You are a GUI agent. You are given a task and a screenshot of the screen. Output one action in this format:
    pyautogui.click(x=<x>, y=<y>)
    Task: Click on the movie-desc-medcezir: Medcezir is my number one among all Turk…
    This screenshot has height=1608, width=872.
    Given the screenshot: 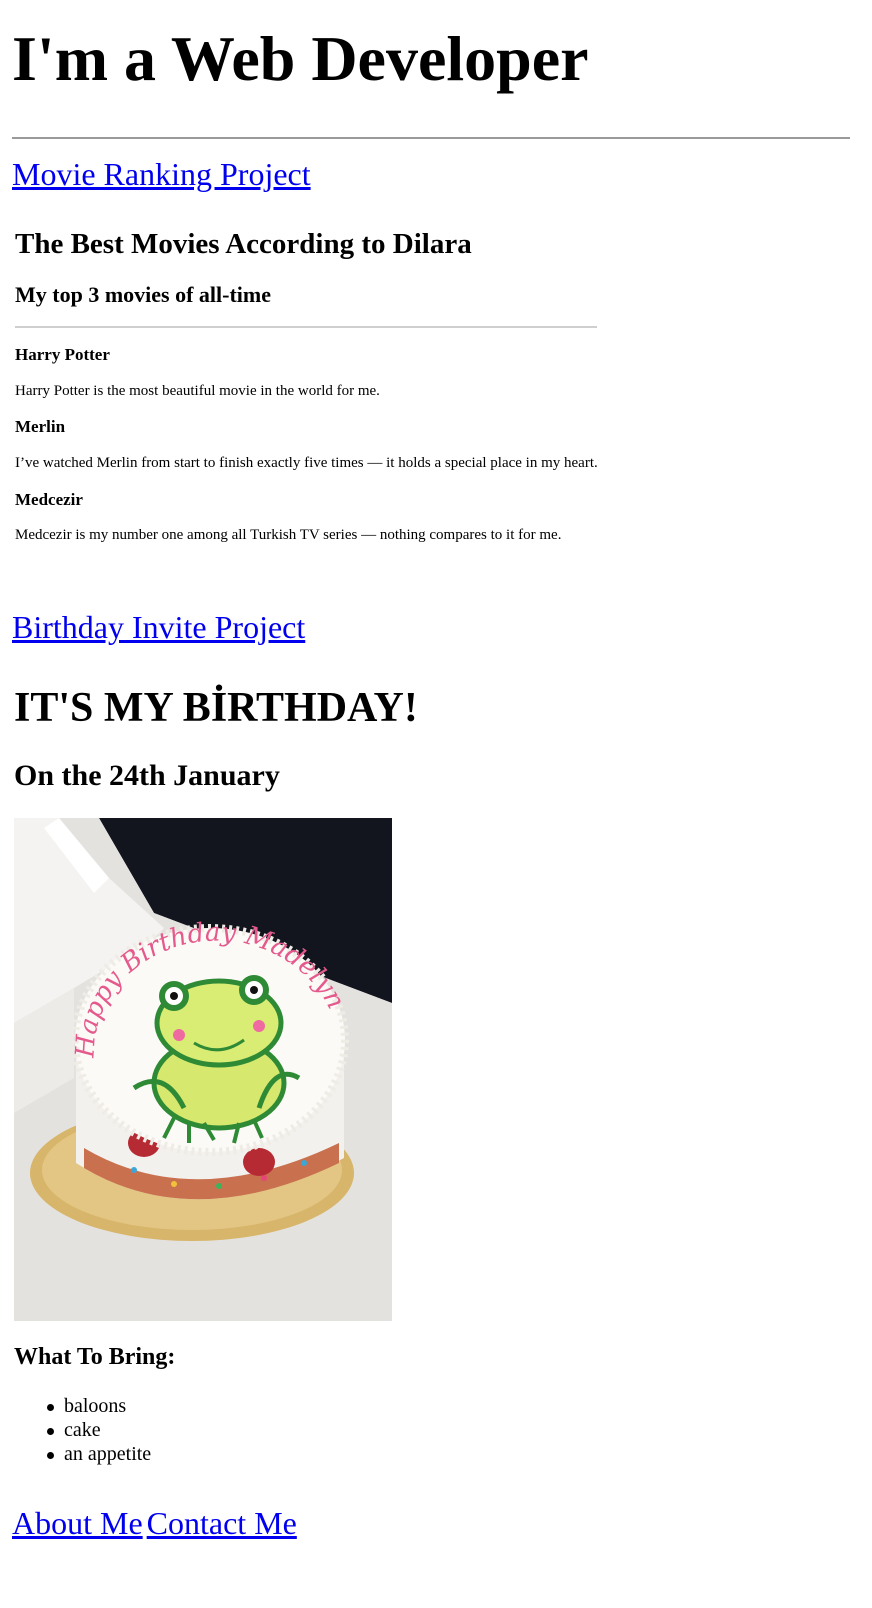 What is the action you would take?
    pyautogui.click(x=288, y=535)
    